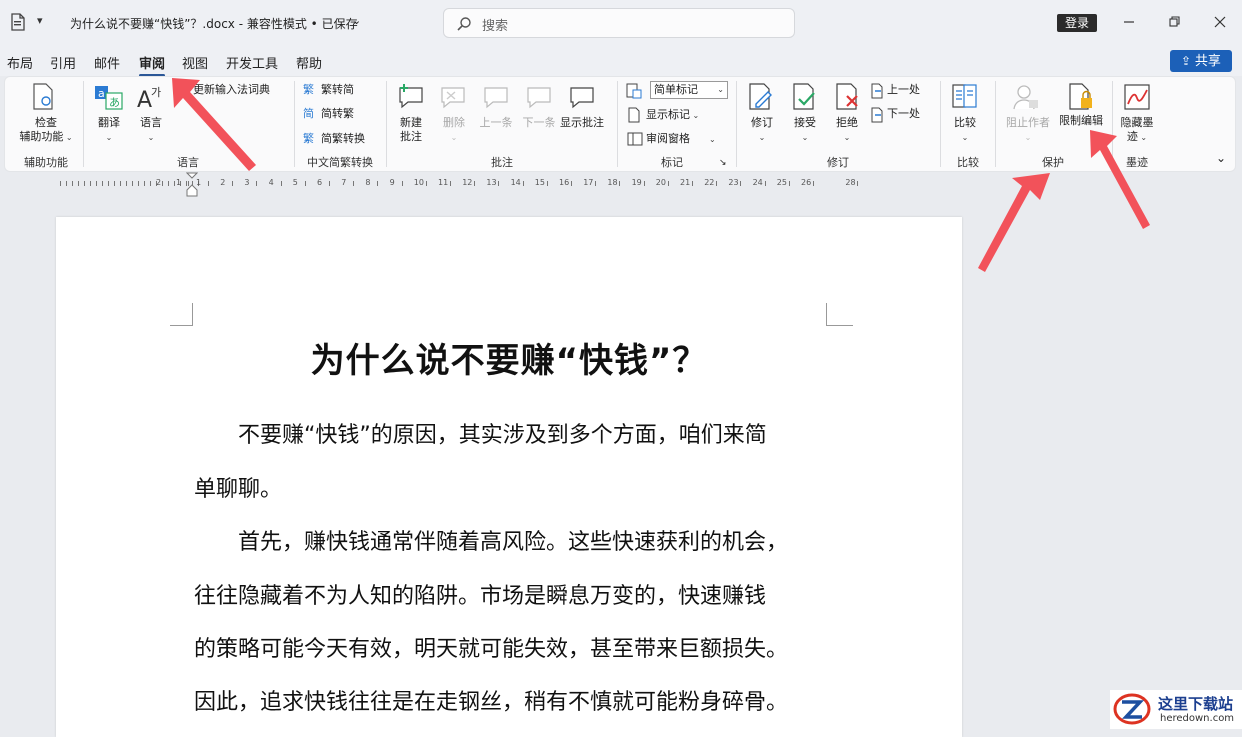  What do you see at coordinates (151, 130) in the screenshot?
I see `language-button: 语言 ⌄` at bounding box center [151, 130].